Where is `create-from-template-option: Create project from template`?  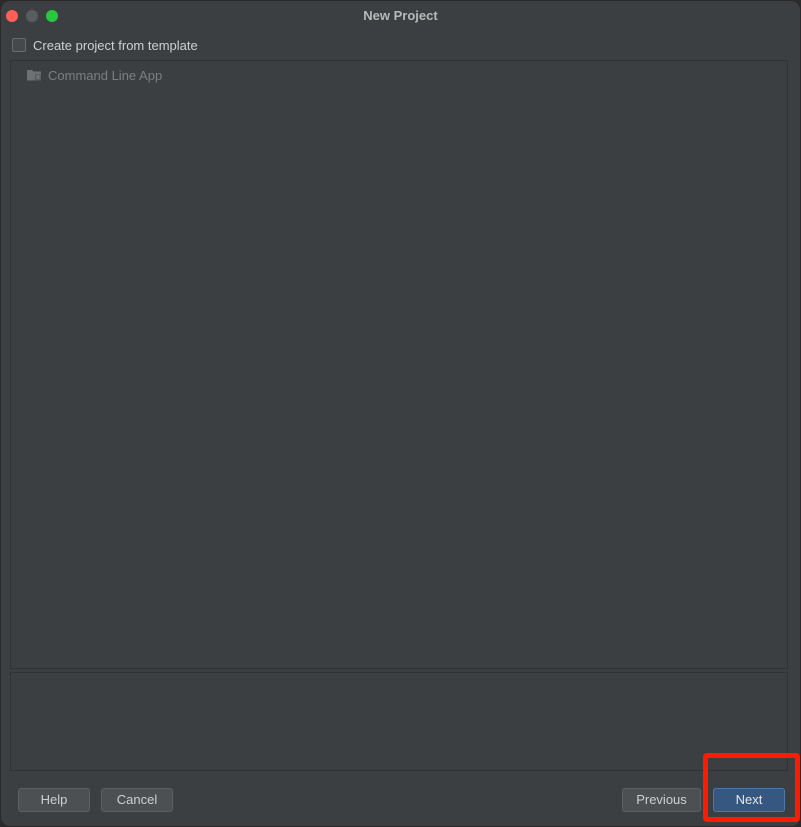 create-from-template-option: Create project from template is located at coordinates (105, 45).